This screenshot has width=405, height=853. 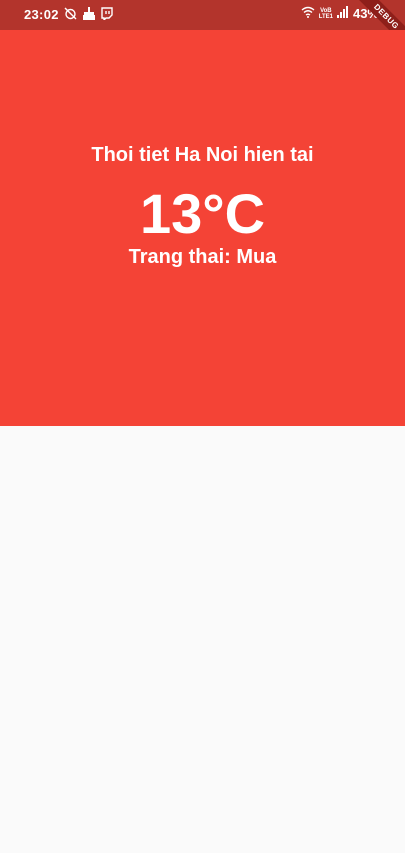 What do you see at coordinates (326, 10) in the screenshot?
I see `volte-label-top: VoB` at bounding box center [326, 10].